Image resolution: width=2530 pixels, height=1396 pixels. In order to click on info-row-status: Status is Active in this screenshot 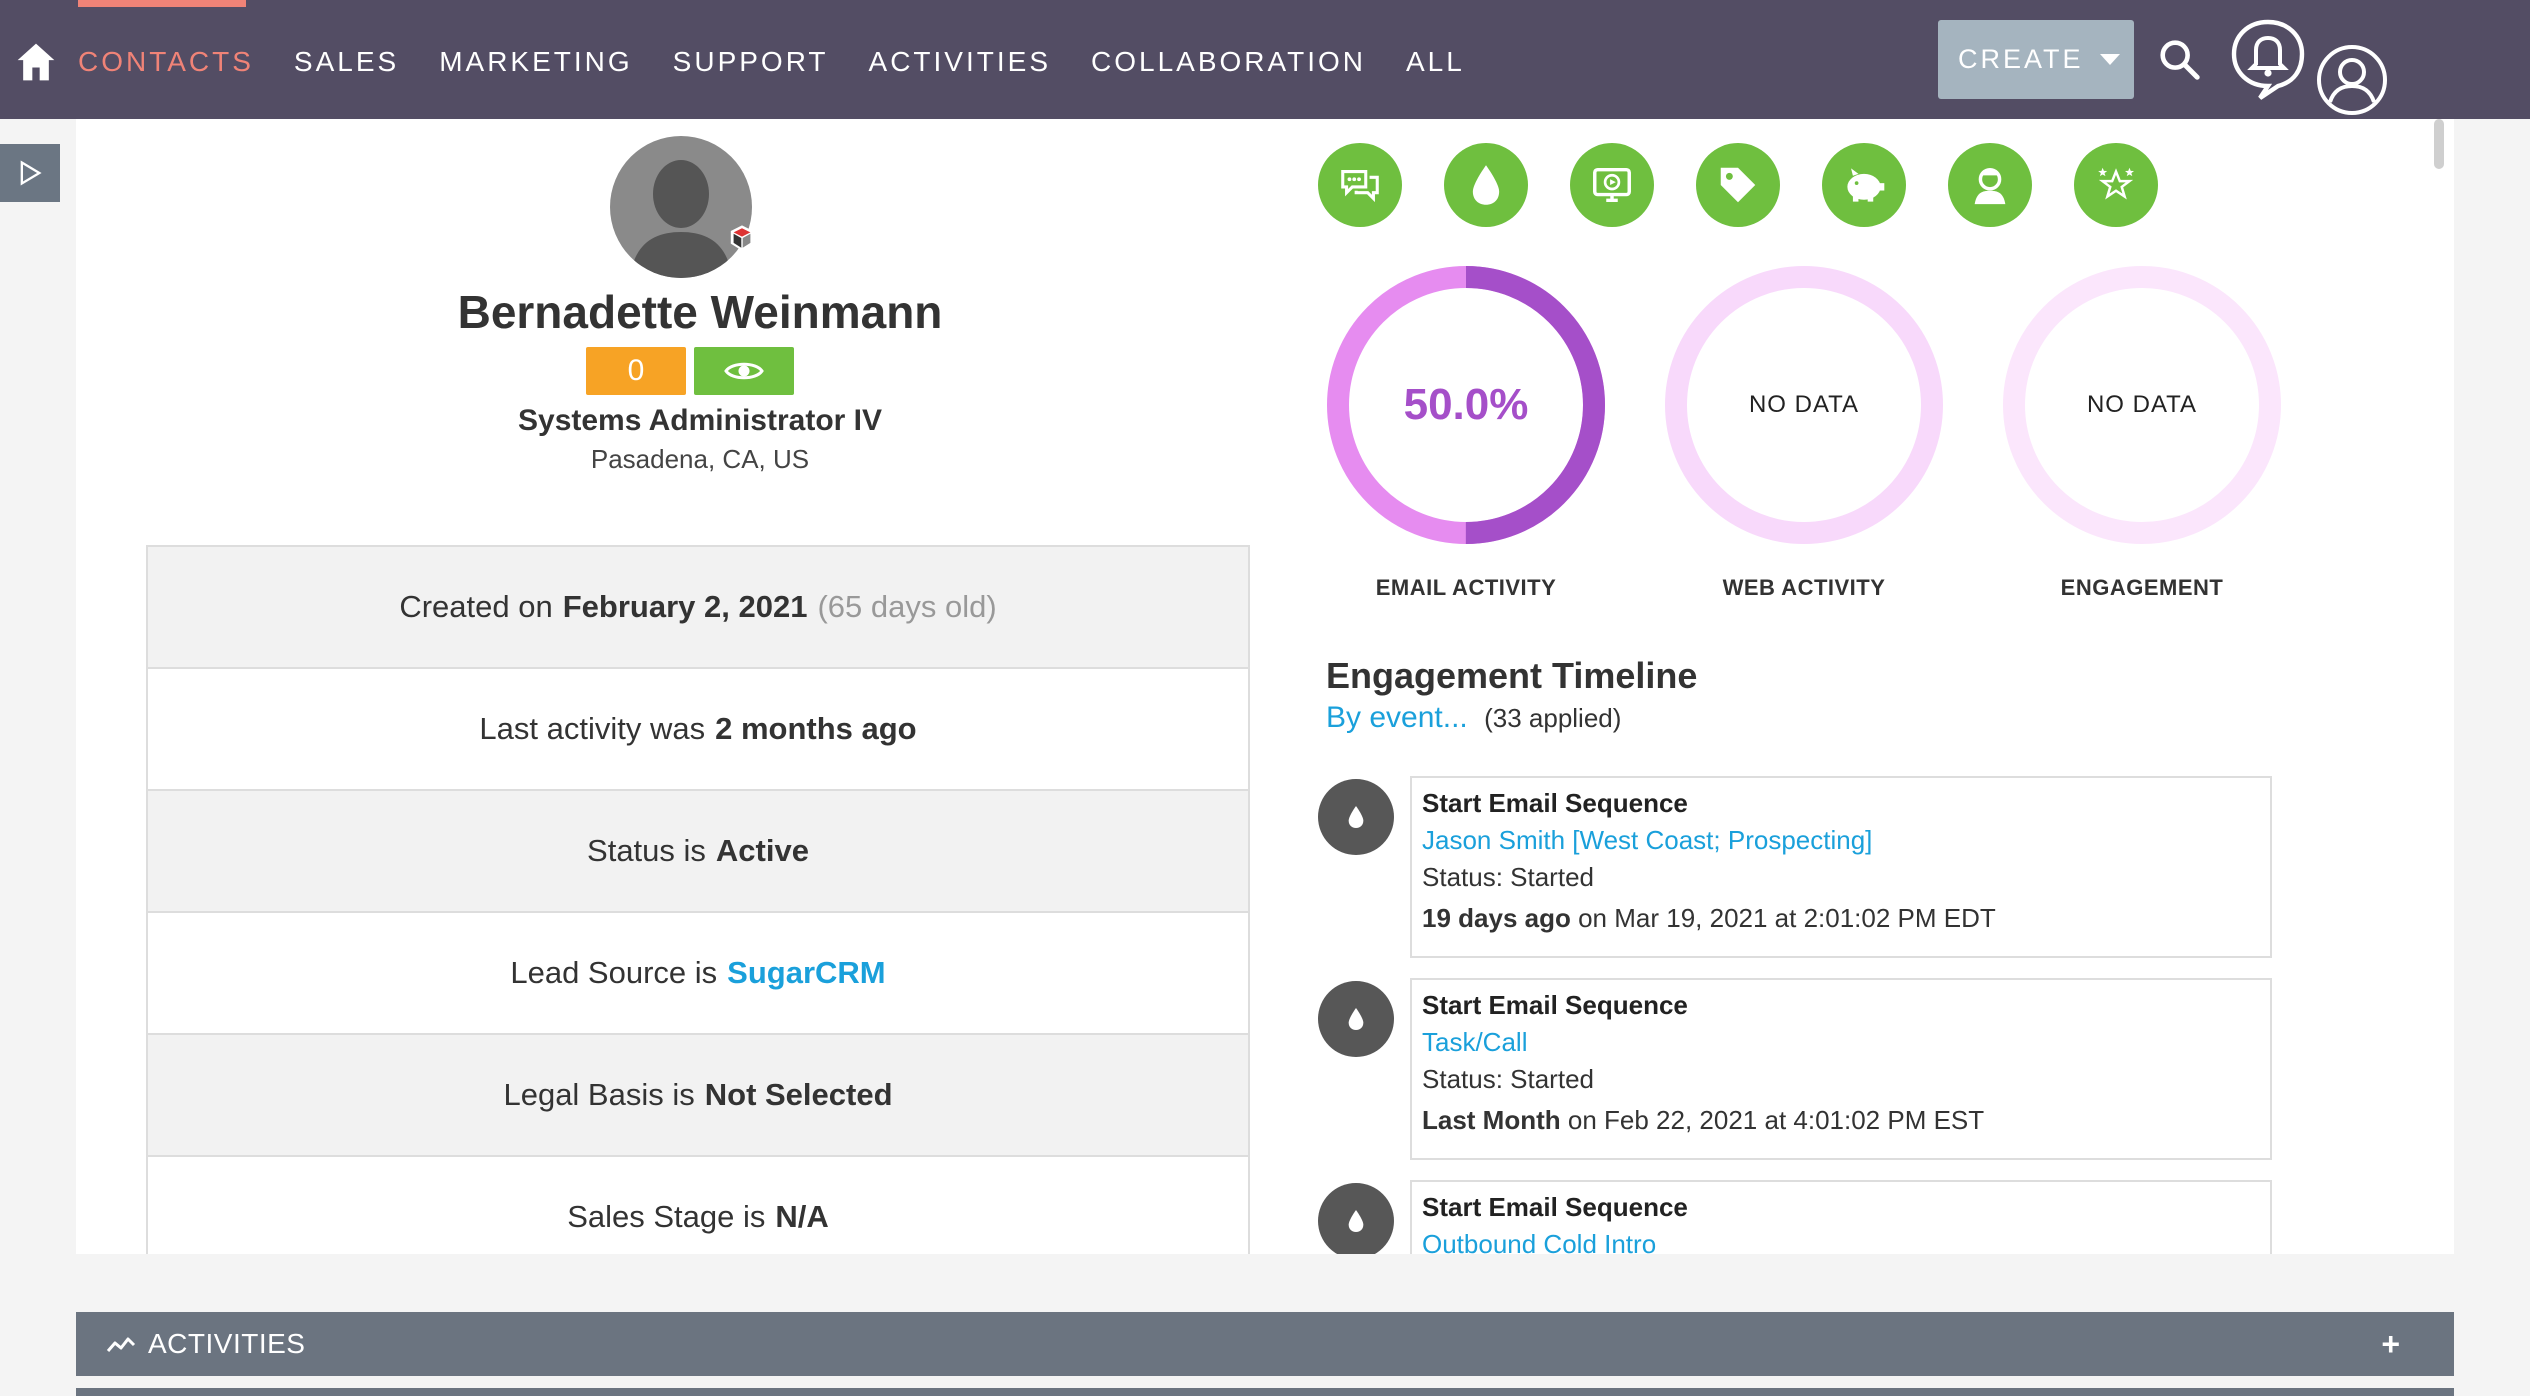, I will do `click(698, 852)`.